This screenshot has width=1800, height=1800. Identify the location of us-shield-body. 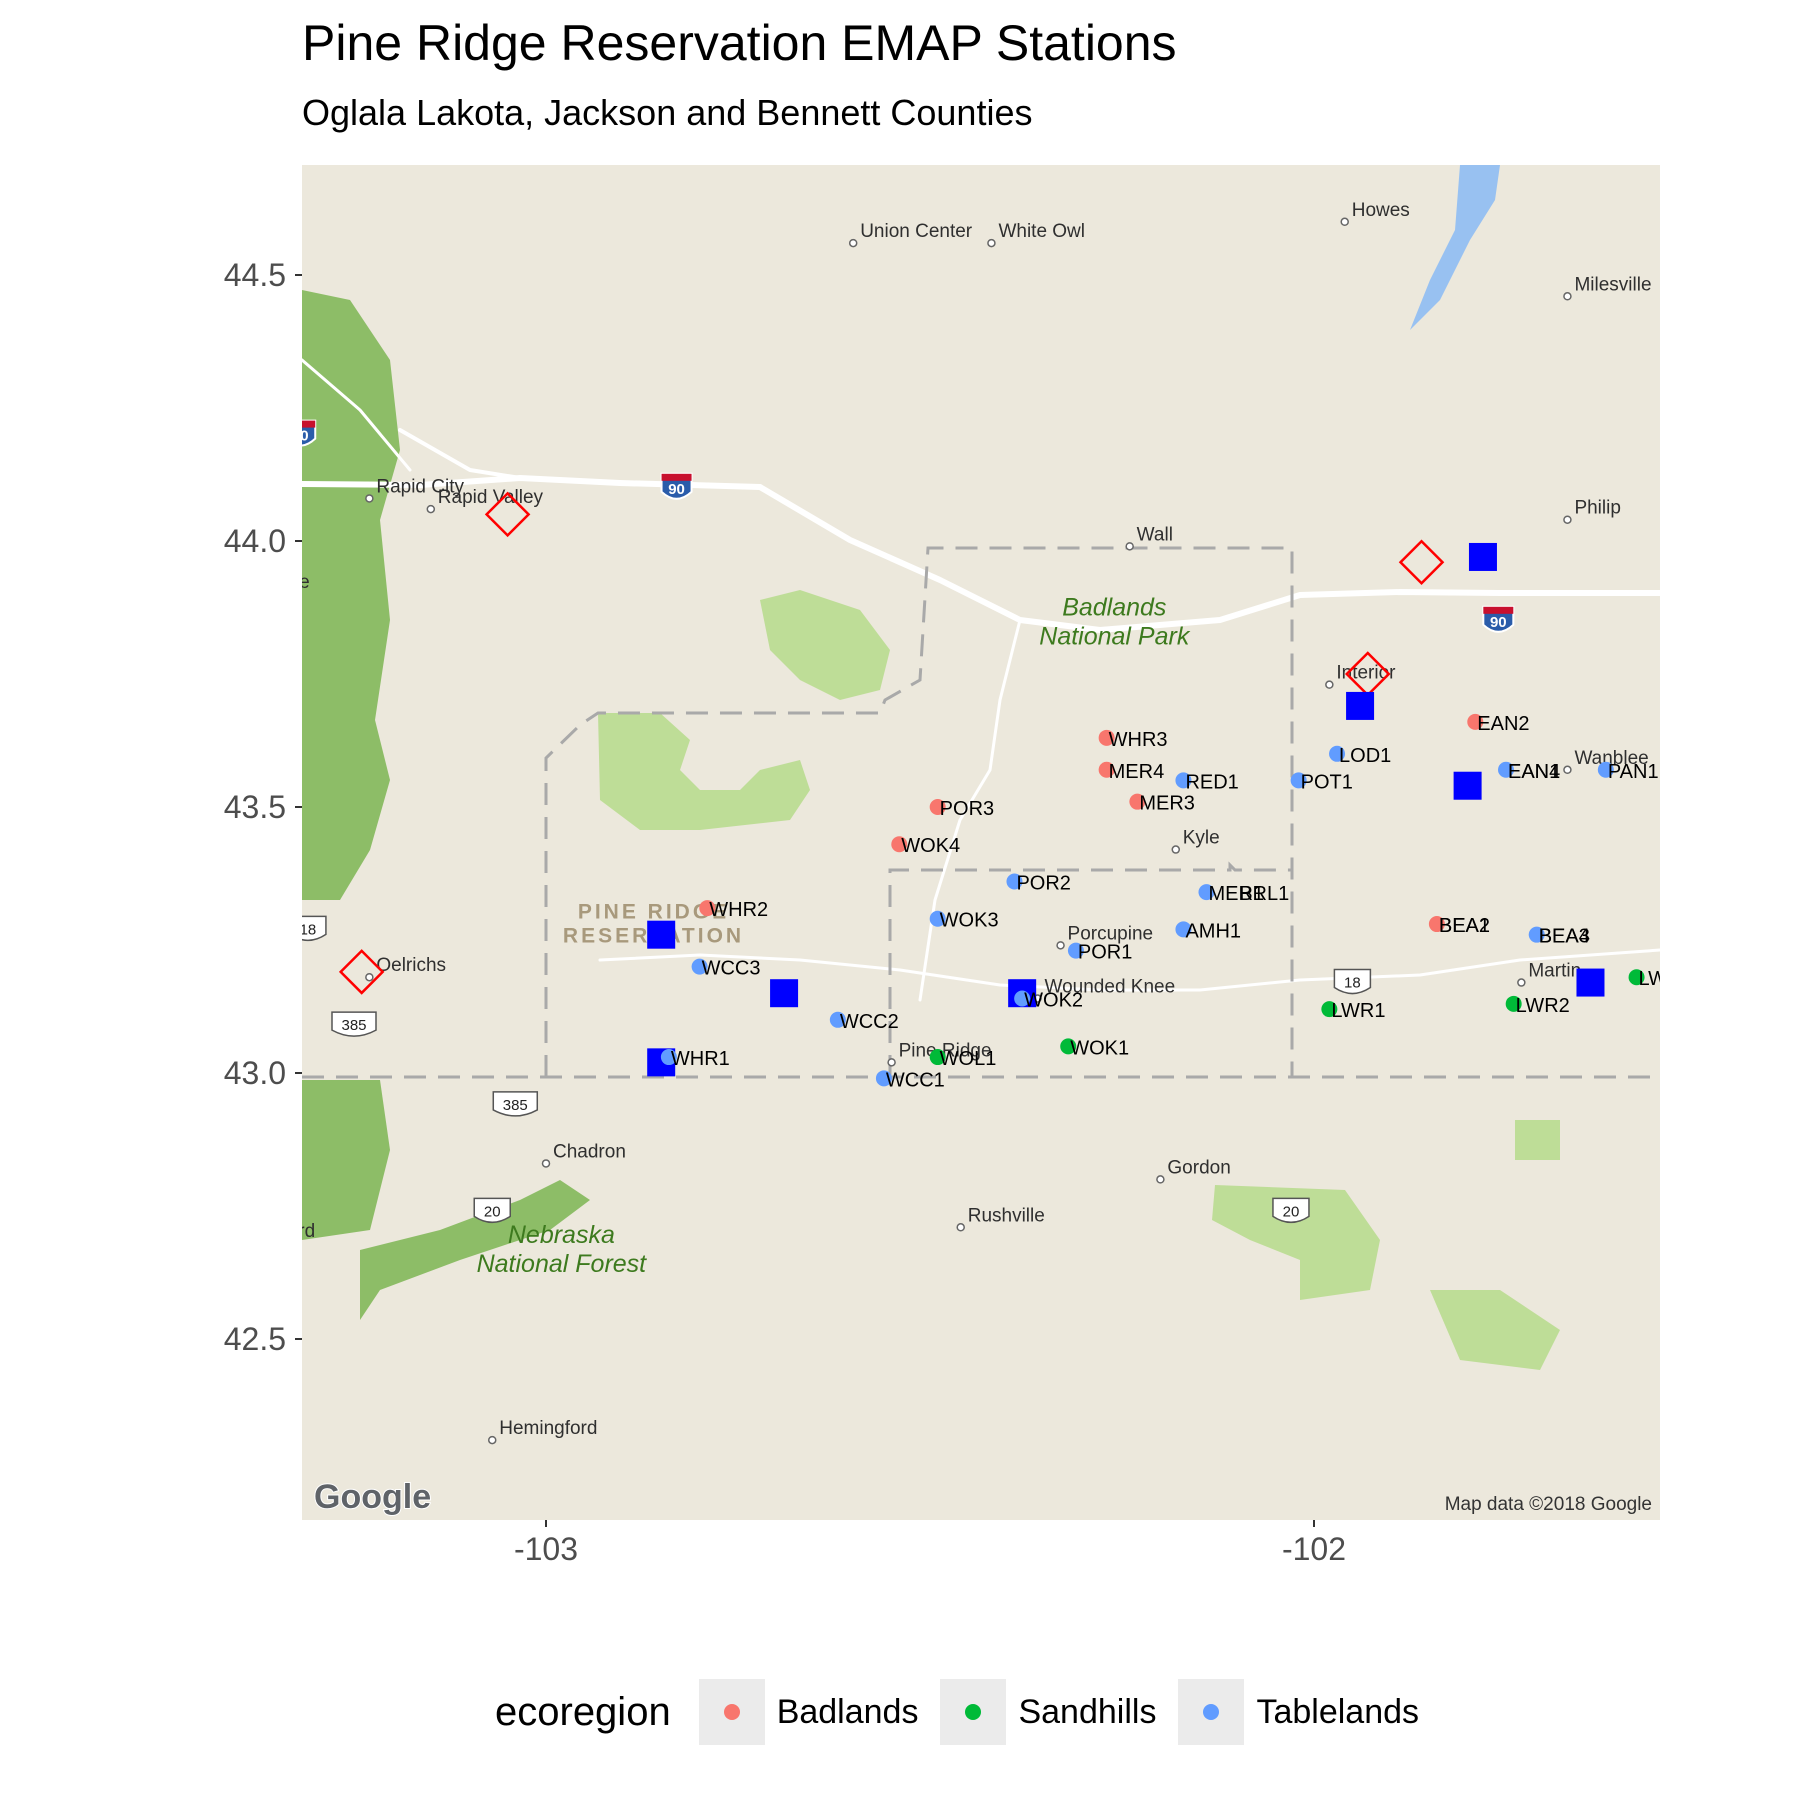
(54, 173).